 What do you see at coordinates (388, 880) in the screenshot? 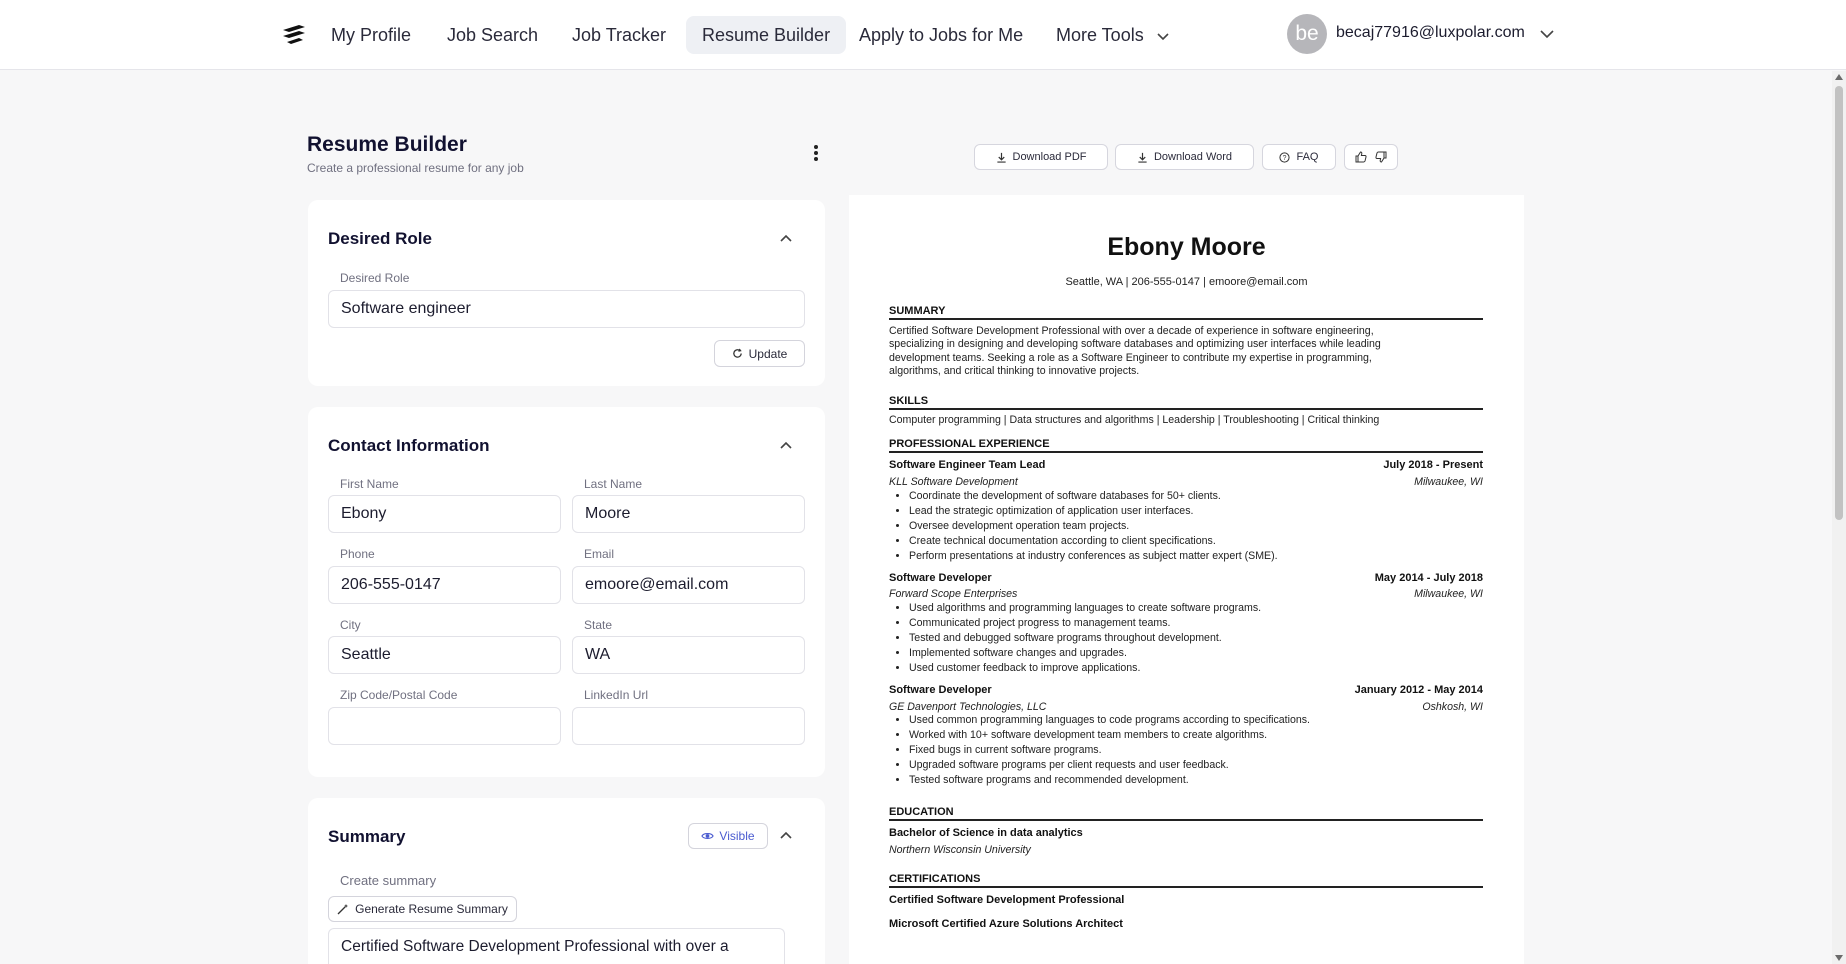
I see `create-summary-label: Create summary` at bounding box center [388, 880].